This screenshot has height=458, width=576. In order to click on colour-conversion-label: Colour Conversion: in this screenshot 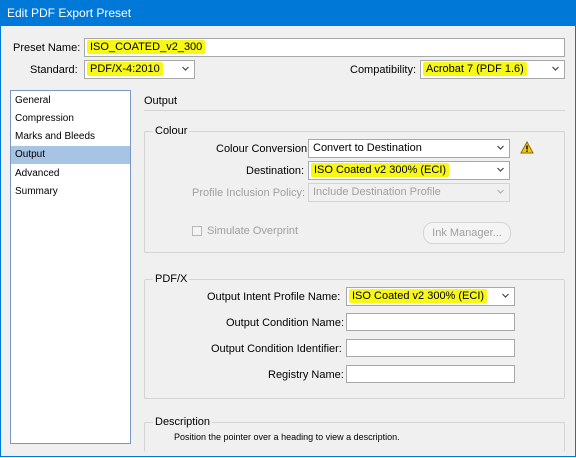, I will do `click(263, 149)`.